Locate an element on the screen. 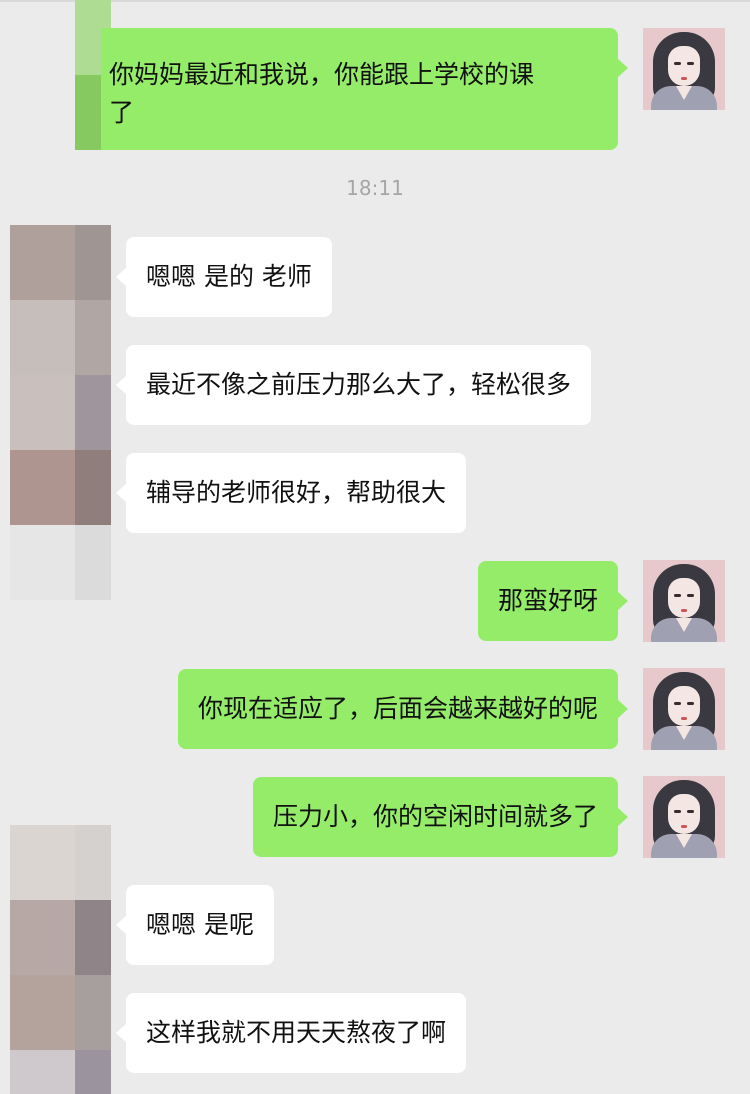  message-text-line: 了 is located at coordinates (122, 112).